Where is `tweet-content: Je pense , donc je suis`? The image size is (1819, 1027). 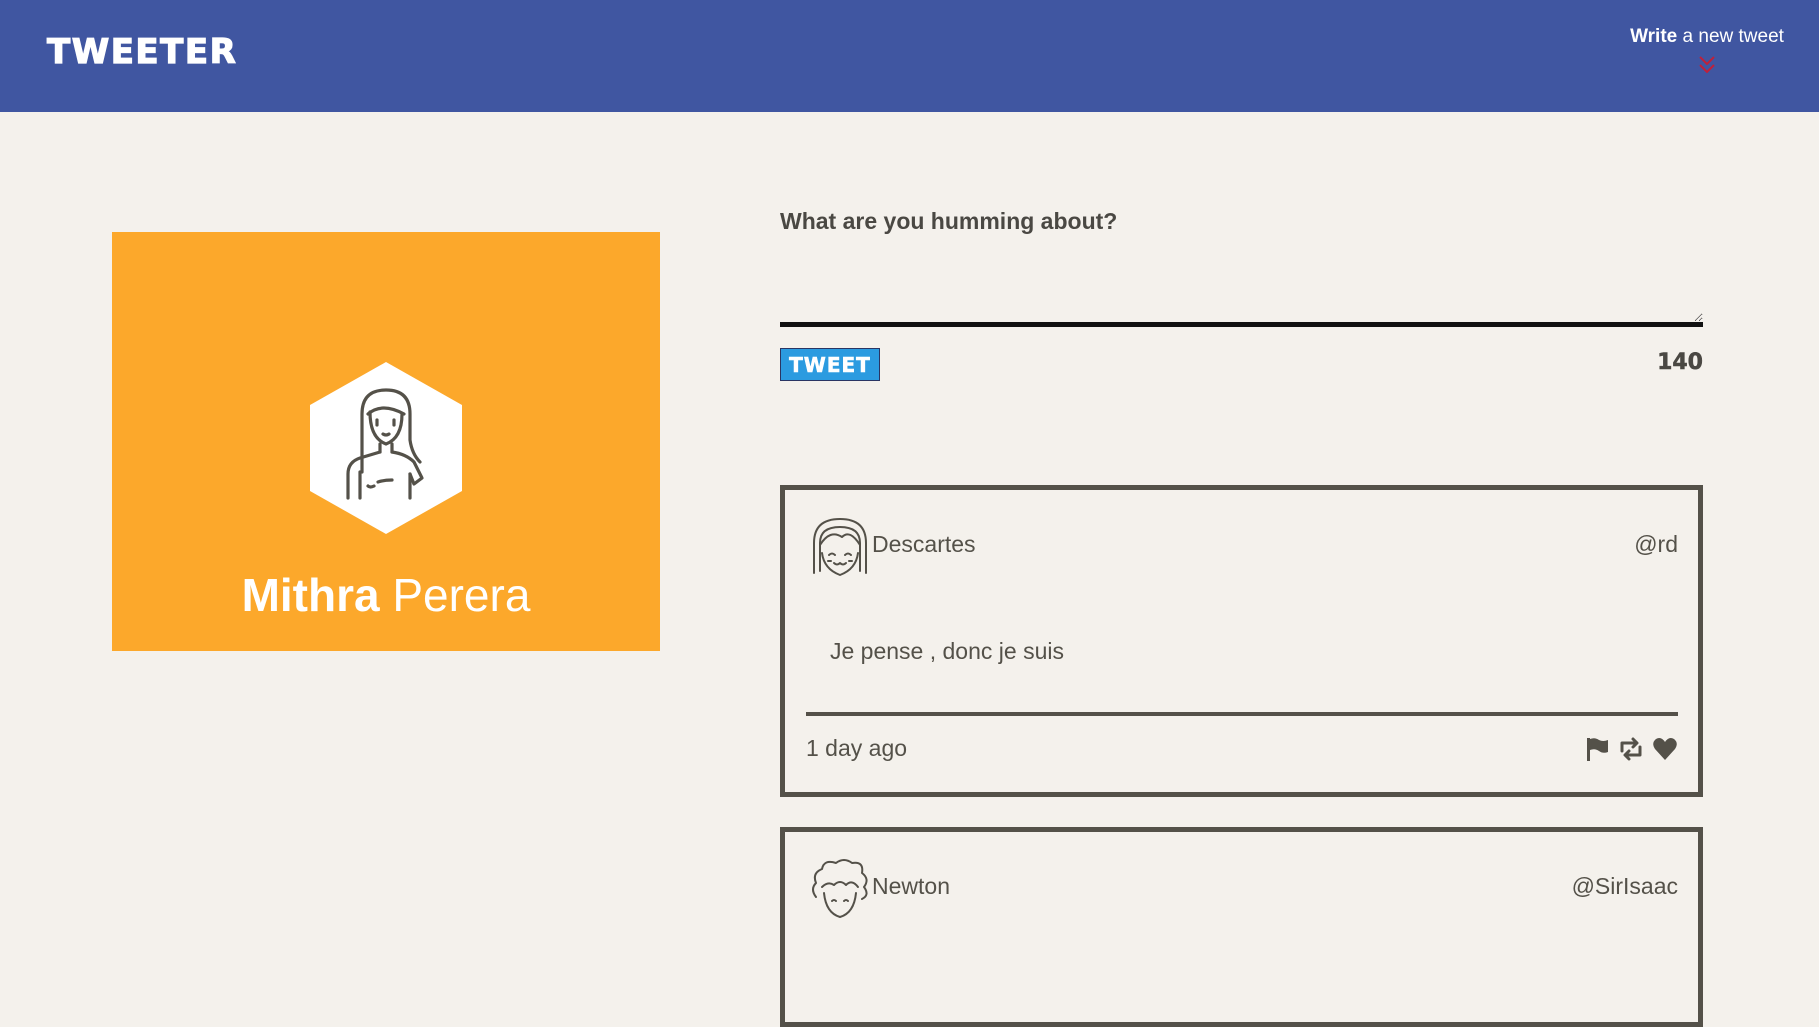 tweet-content: Je pense , donc je suis is located at coordinates (947, 651).